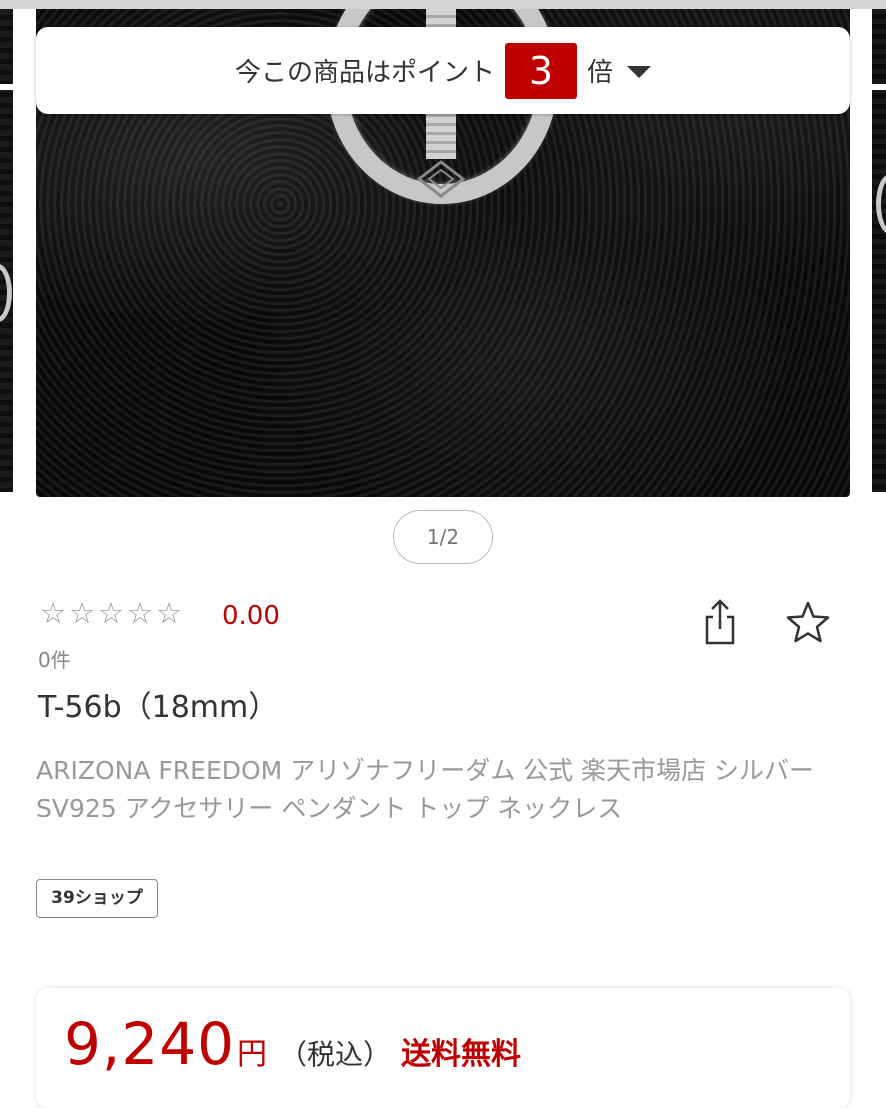 The height and width of the screenshot is (1108, 886). What do you see at coordinates (150, 1044) in the screenshot?
I see `price-value: 9,240` at bounding box center [150, 1044].